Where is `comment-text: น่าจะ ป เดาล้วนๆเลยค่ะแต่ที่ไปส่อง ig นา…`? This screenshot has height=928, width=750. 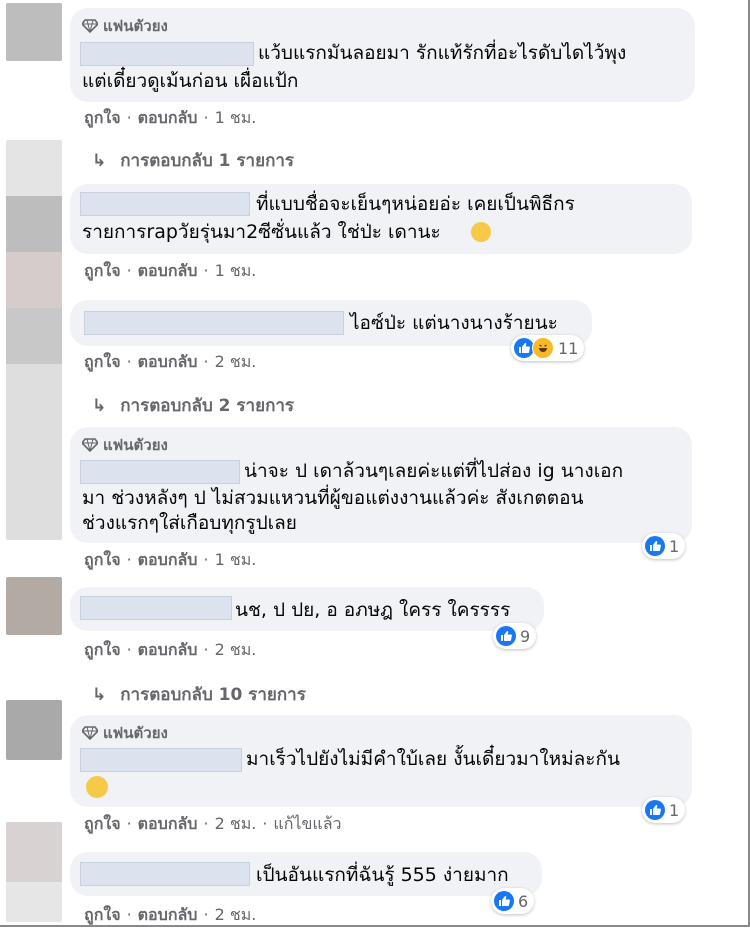 comment-text: น่าจะ ป เดาล้วนๆเลยค่ะแต่ที่ไปส่อง ig นา… is located at coordinates (434, 471).